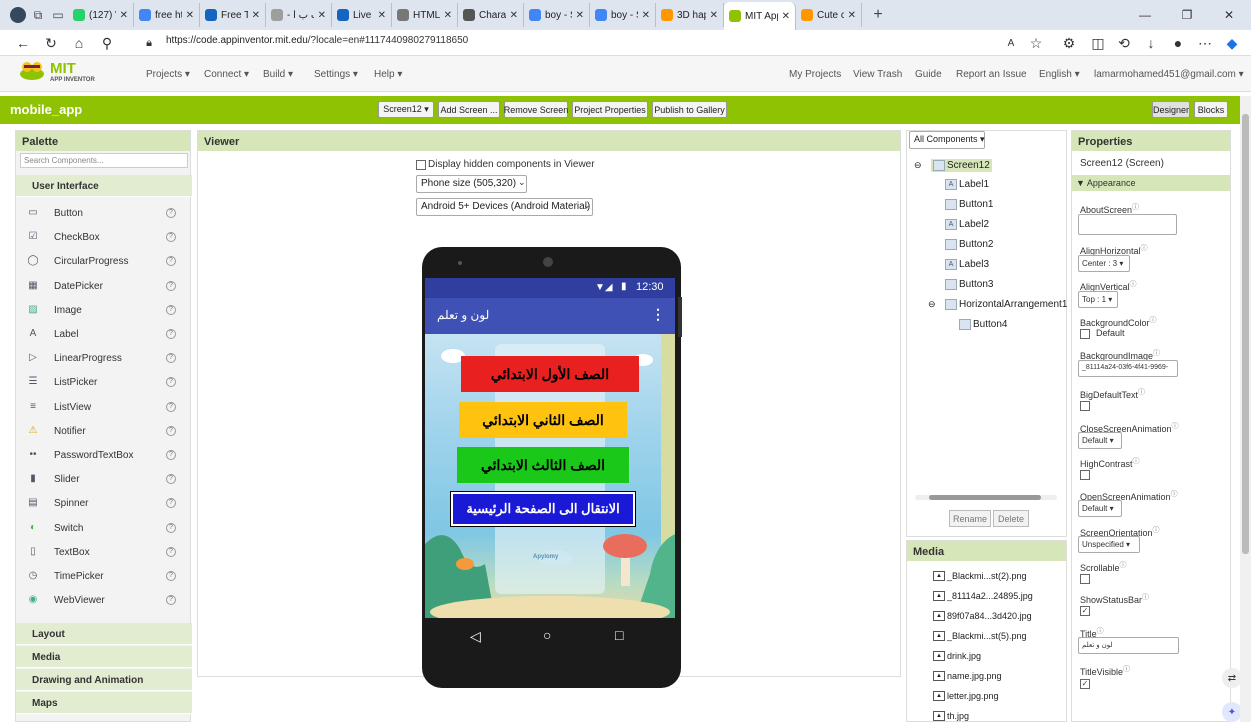 Image resolution: width=1251 pixels, height=722 pixels. I want to click on tree-node: Button1, so click(969, 204).